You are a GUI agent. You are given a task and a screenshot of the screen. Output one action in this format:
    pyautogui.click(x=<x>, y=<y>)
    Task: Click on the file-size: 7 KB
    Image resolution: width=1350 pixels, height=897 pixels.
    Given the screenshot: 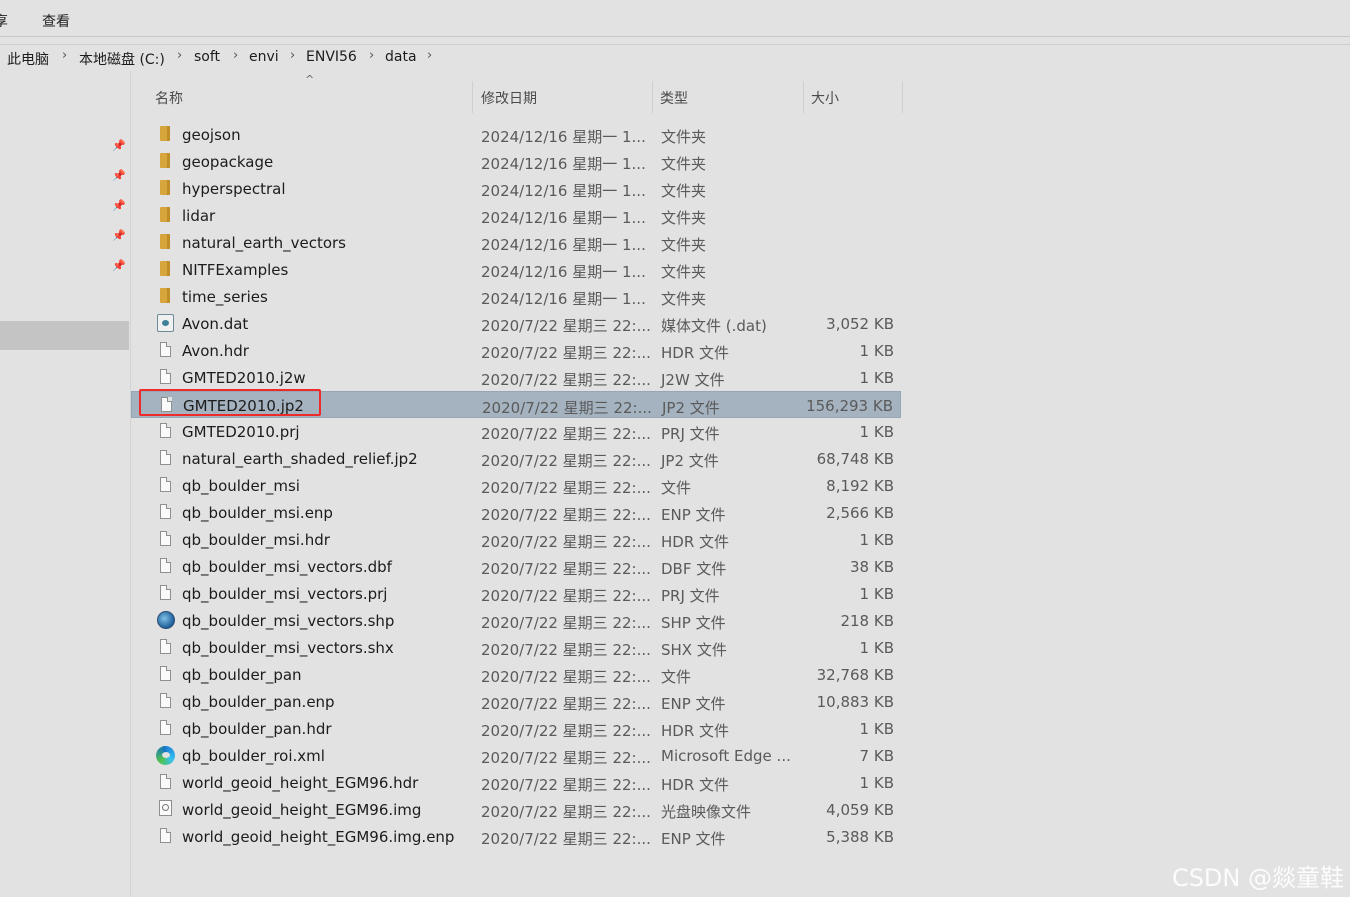 What is the action you would take?
    pyautogui.click(x=876, y=756)
    